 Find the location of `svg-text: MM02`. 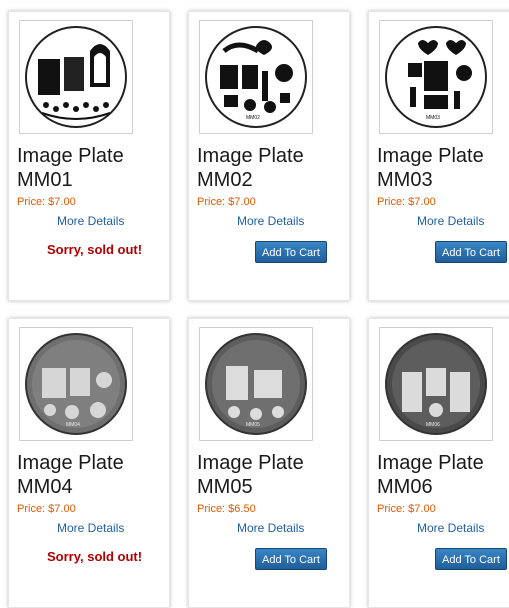

svg-text: MM02 is located at coordinates (253, 118).